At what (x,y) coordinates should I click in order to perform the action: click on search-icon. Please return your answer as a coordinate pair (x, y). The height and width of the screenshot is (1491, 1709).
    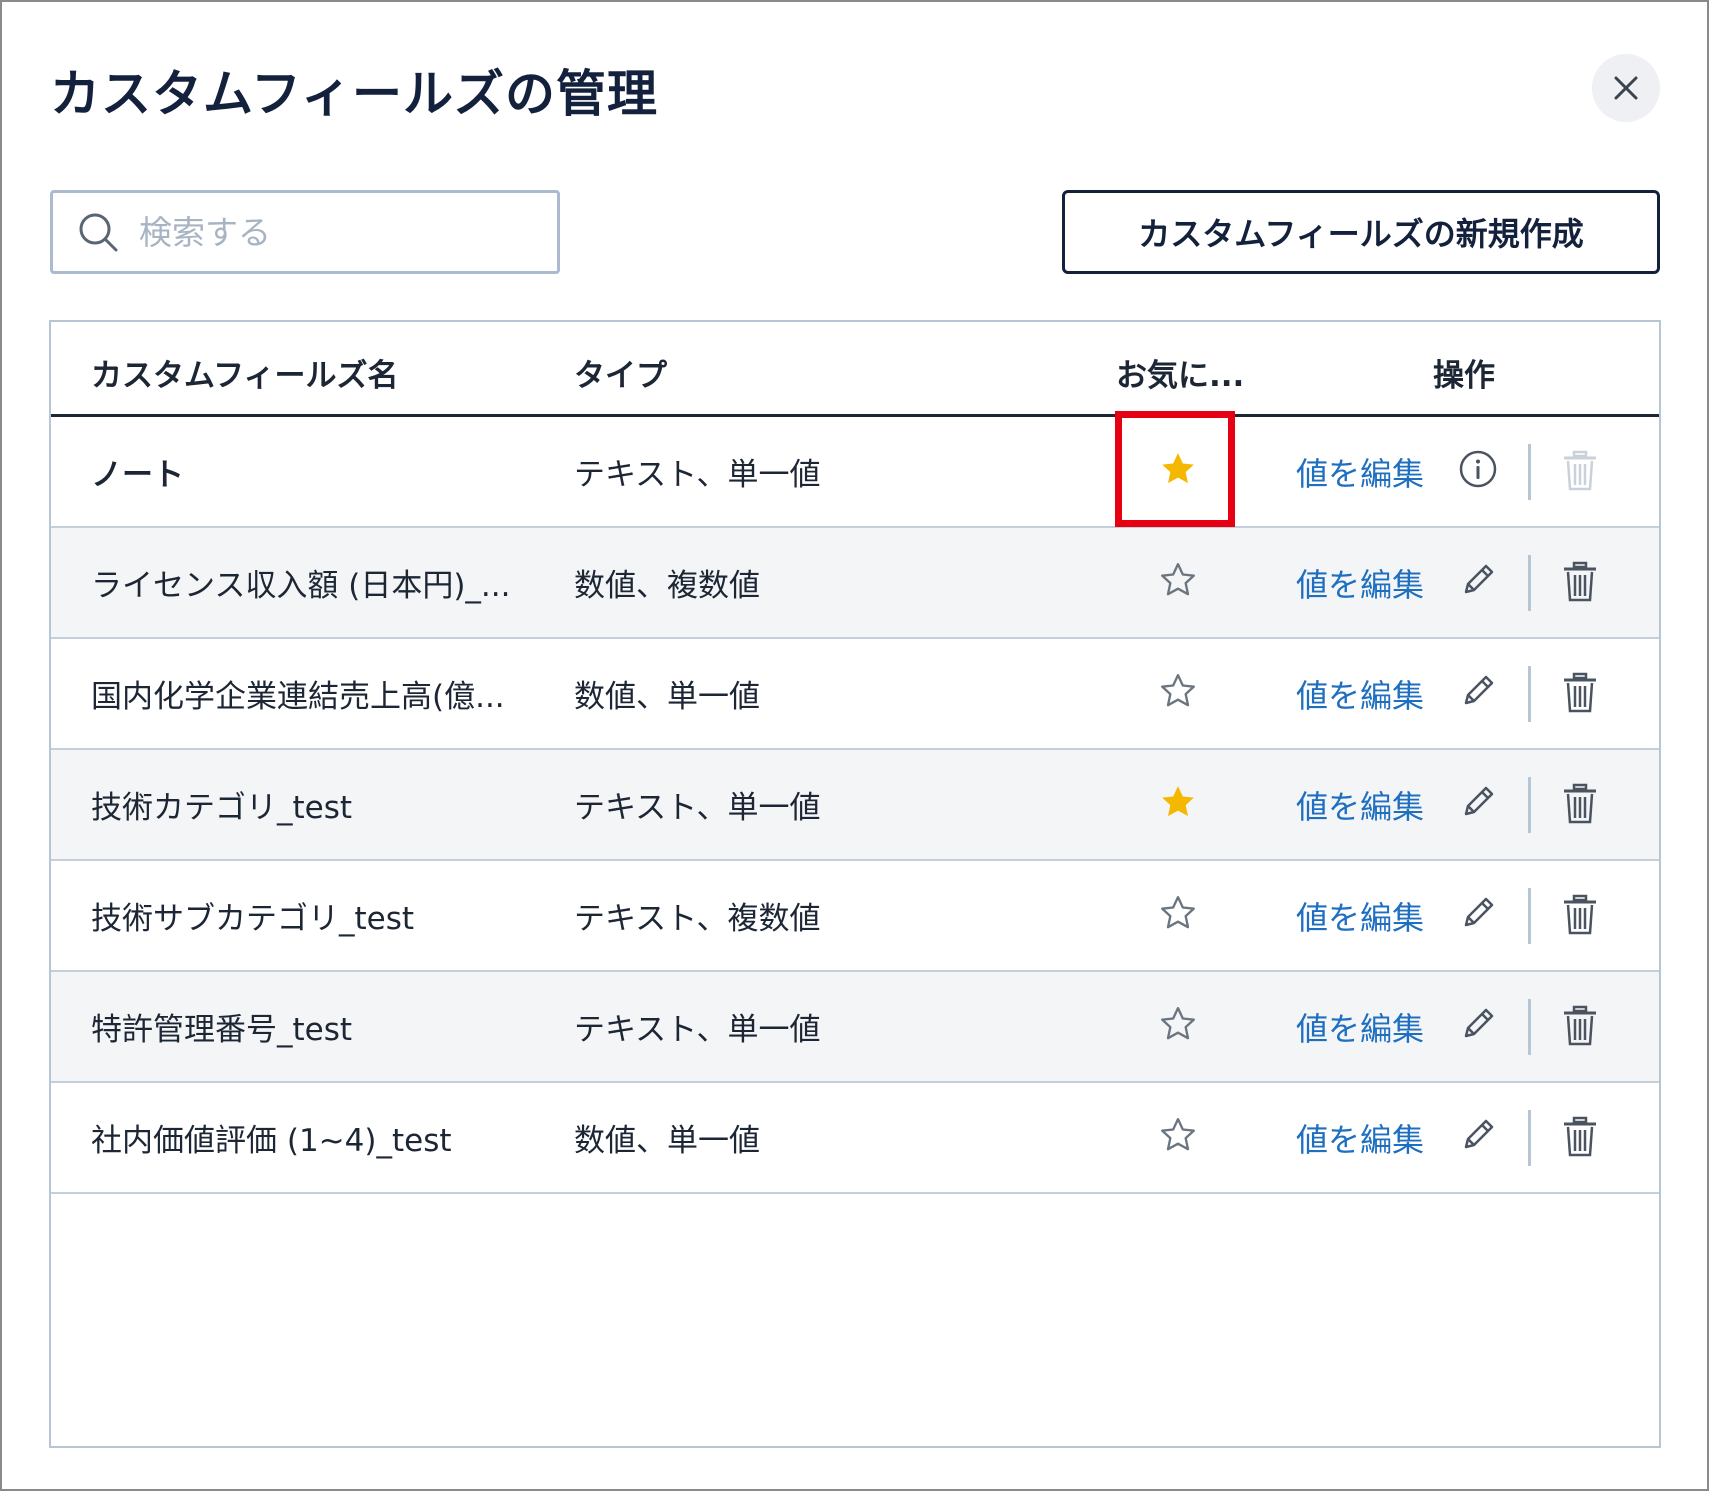
    Looking at the image, I should click on (98, 232).